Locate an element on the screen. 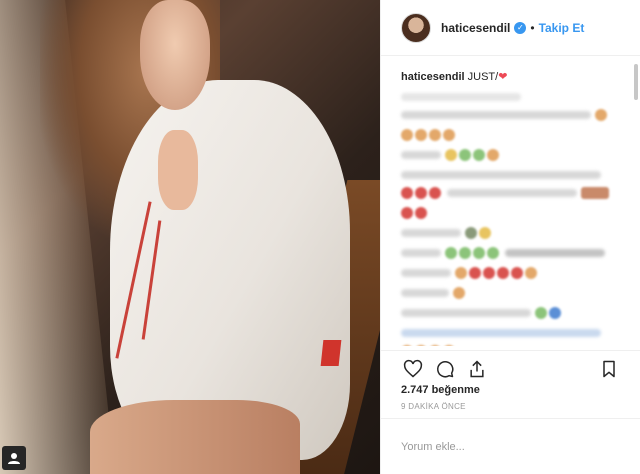 The height and width of the screenshot is (474, 640). user-tag-icon is located at coordinates (14, 458).